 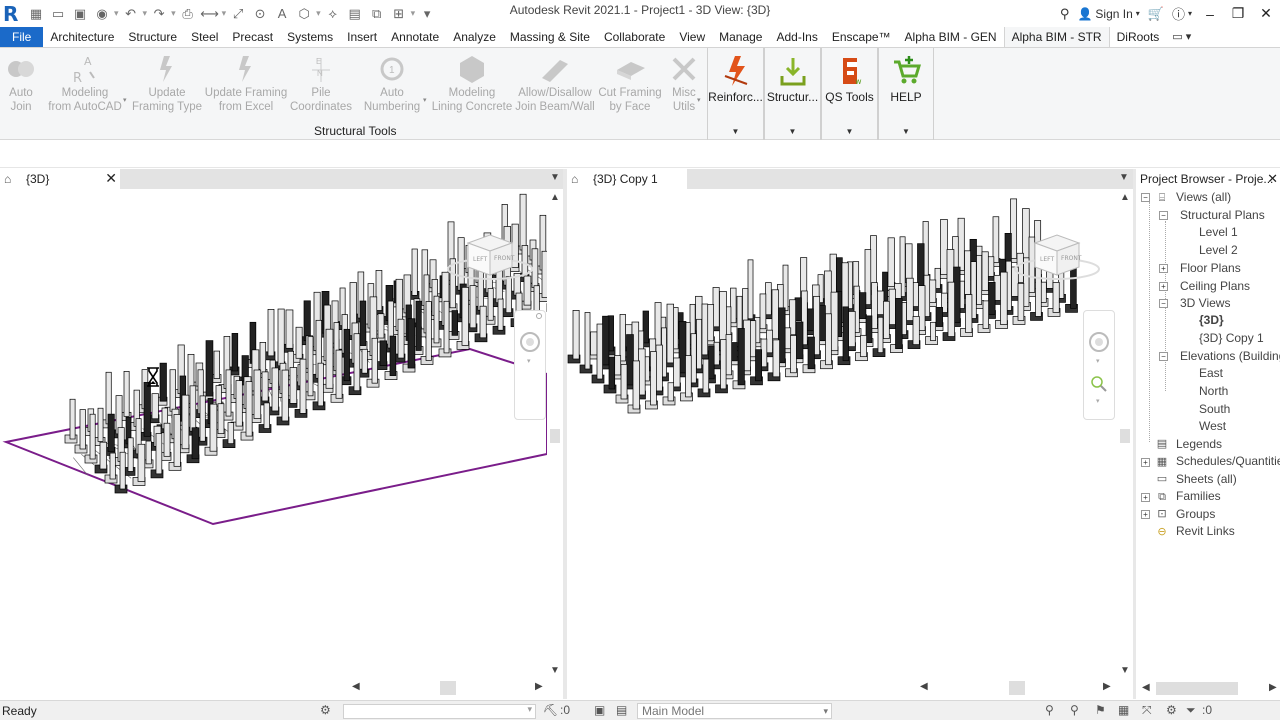 I want to click on reinforcement-dropdown-icon: ▼, so click(x=735, y=131).